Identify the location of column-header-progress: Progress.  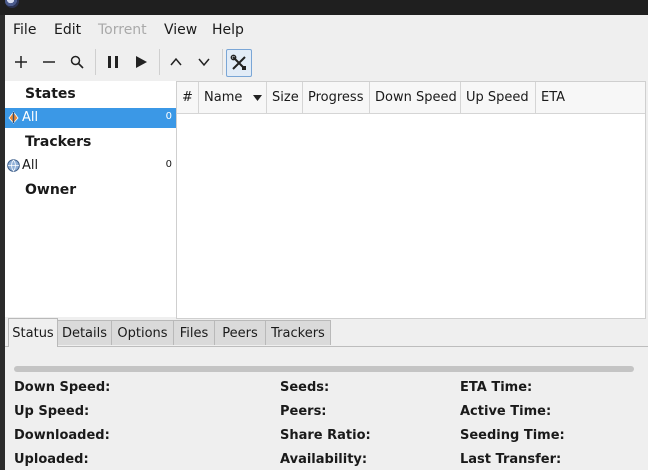
(336, 97).